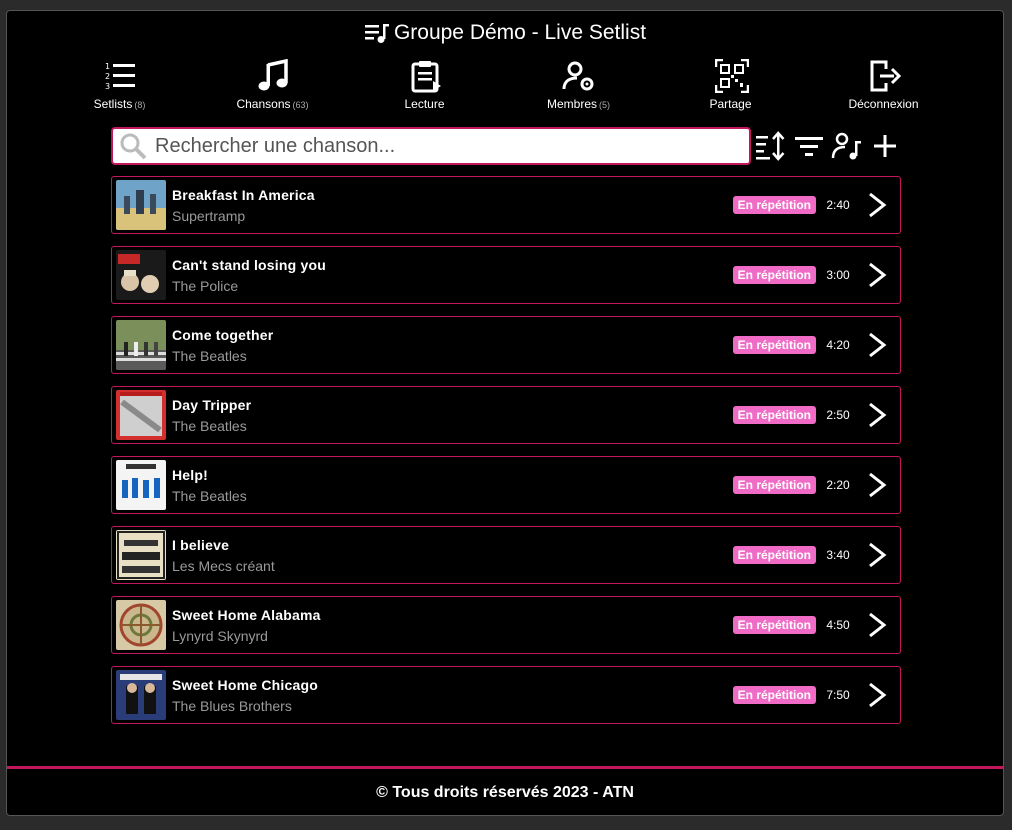 The image size is (1012, 830). I want to click on nav-partage: Partage, so click(731, 85).